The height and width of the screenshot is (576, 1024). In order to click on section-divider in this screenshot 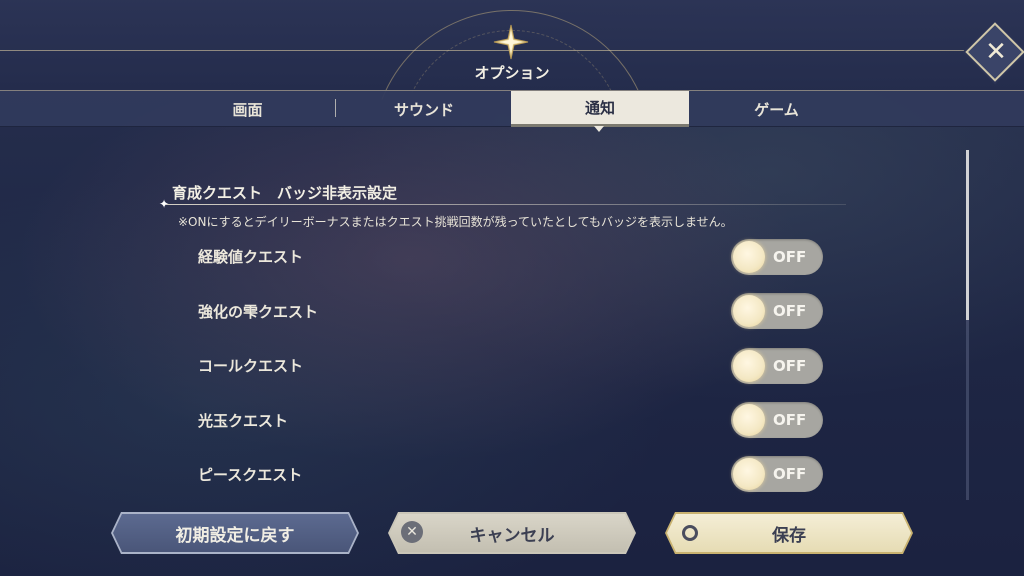, I will do `click(506, 204)`.